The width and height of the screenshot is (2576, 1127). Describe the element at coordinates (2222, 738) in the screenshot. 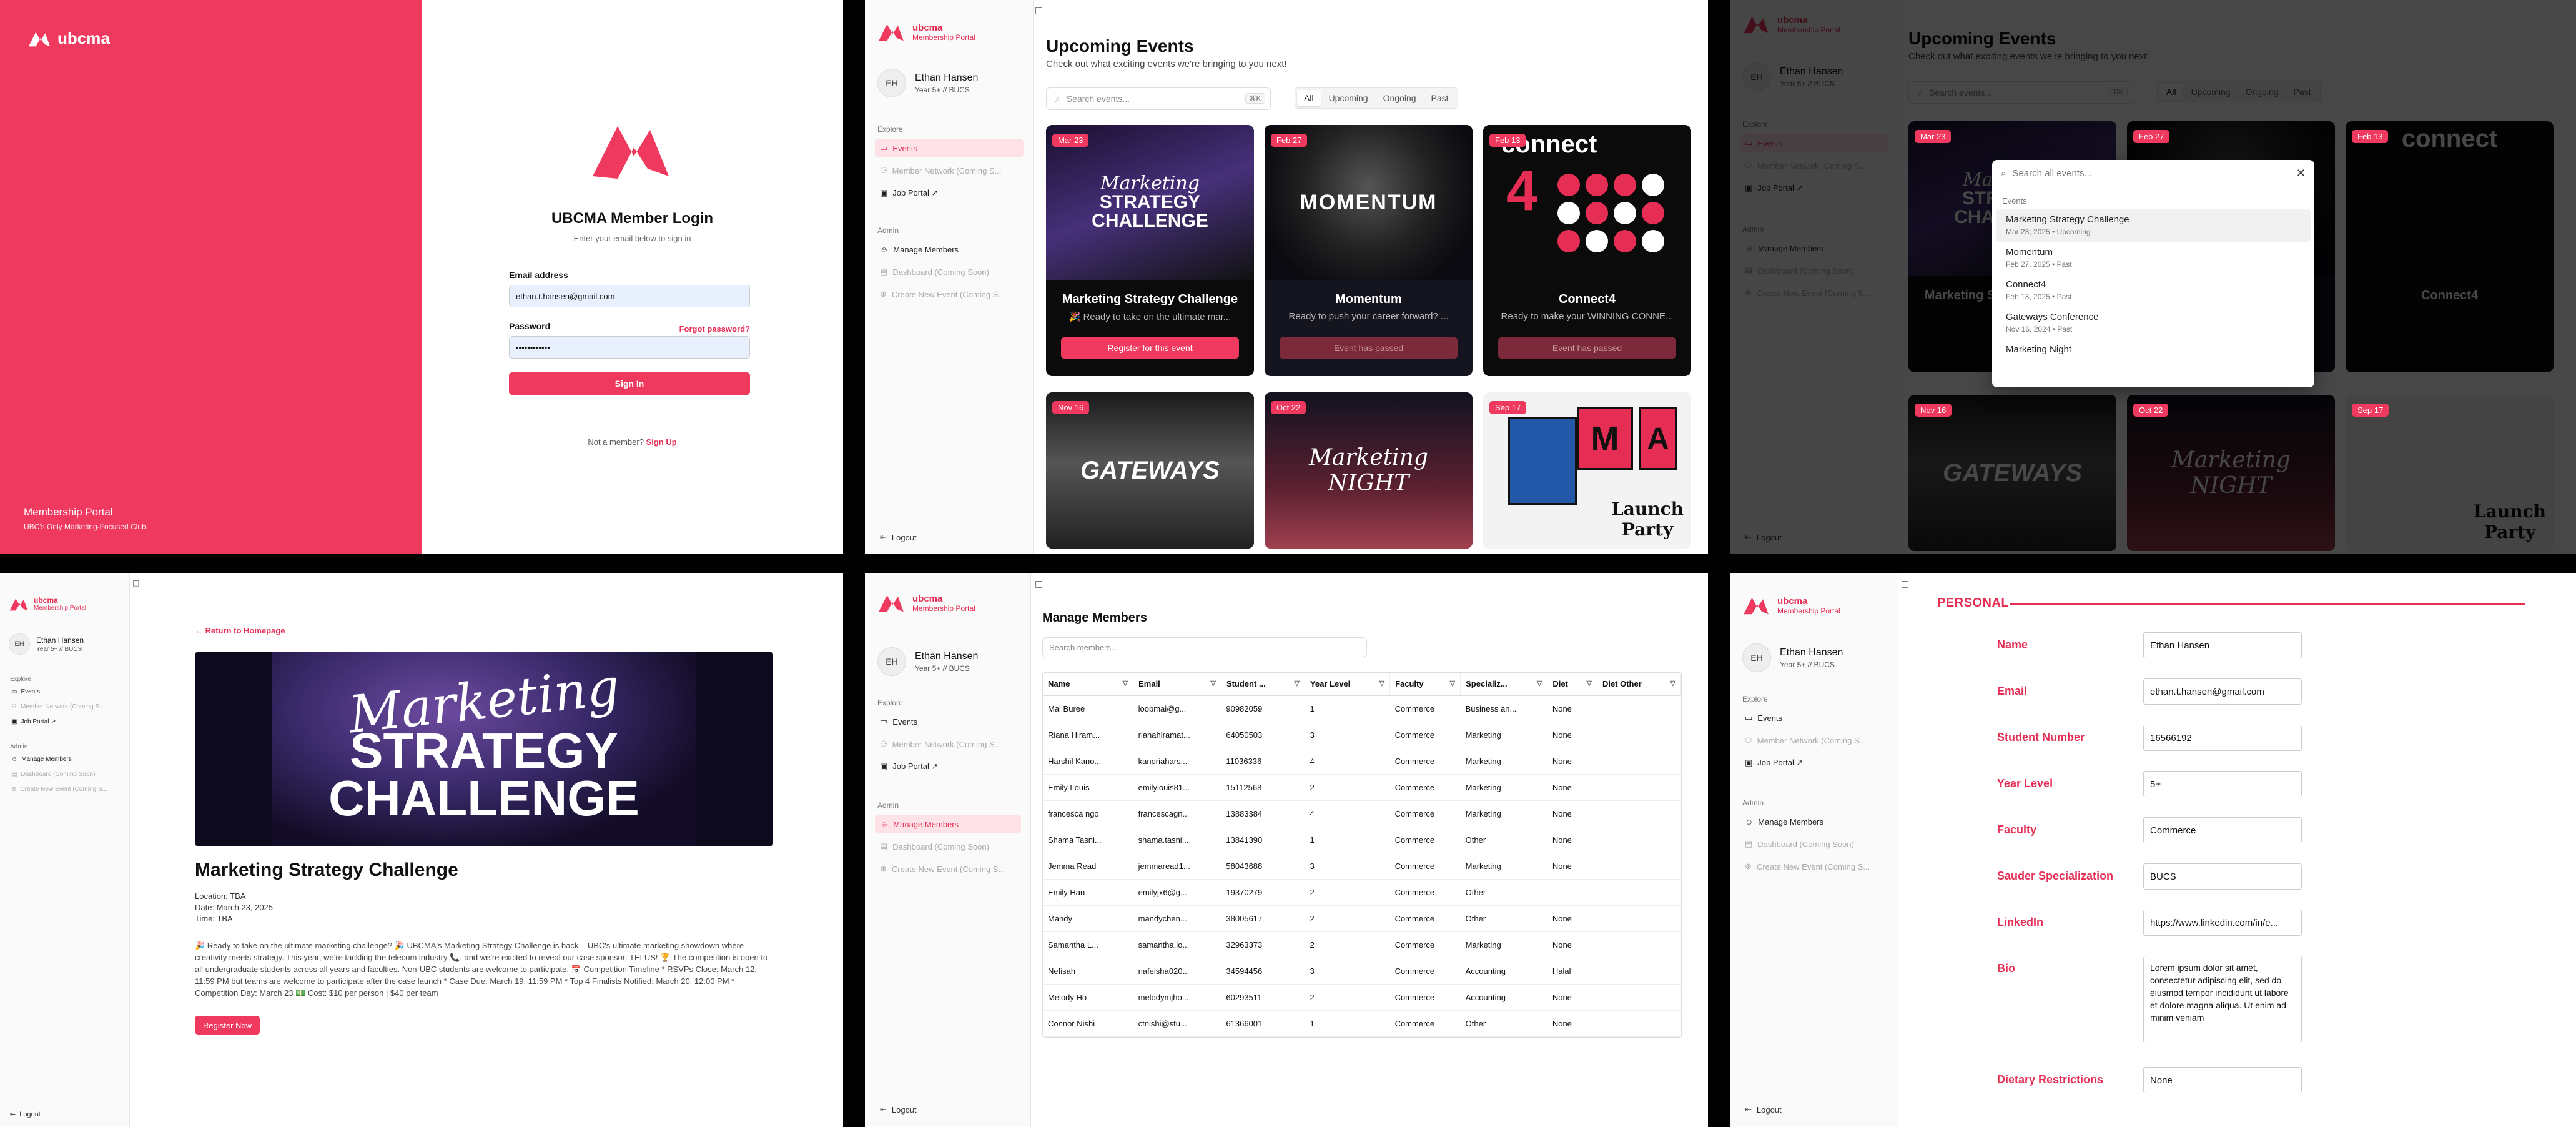

I see `field-input: 16566192` at that location.